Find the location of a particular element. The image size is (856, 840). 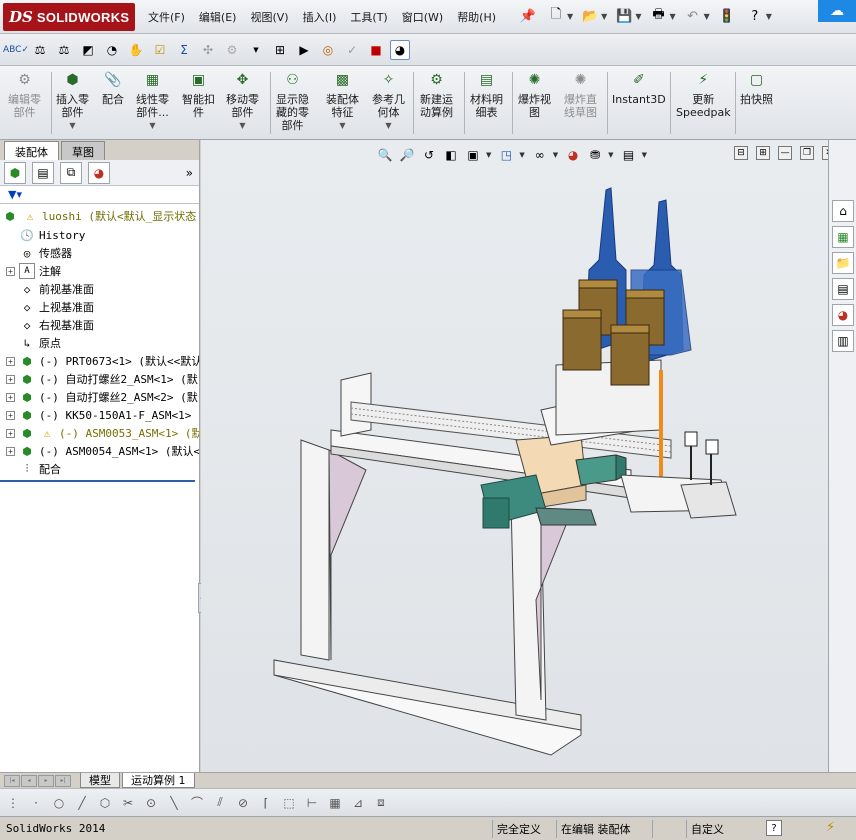

prev-tab-icon: ◂ is located at coordinates (29, 780).